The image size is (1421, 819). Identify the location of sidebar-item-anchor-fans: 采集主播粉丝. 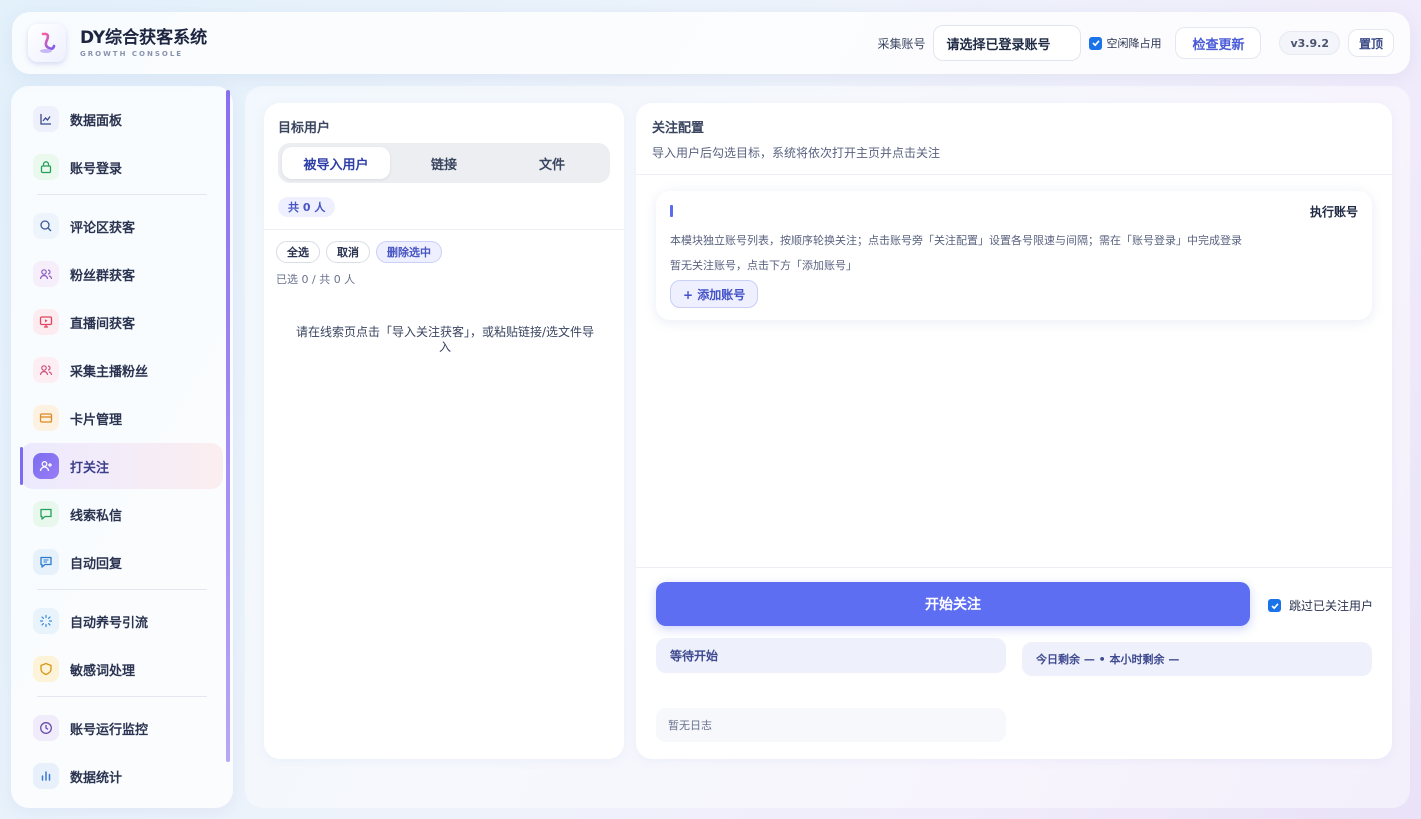
(122, 370).